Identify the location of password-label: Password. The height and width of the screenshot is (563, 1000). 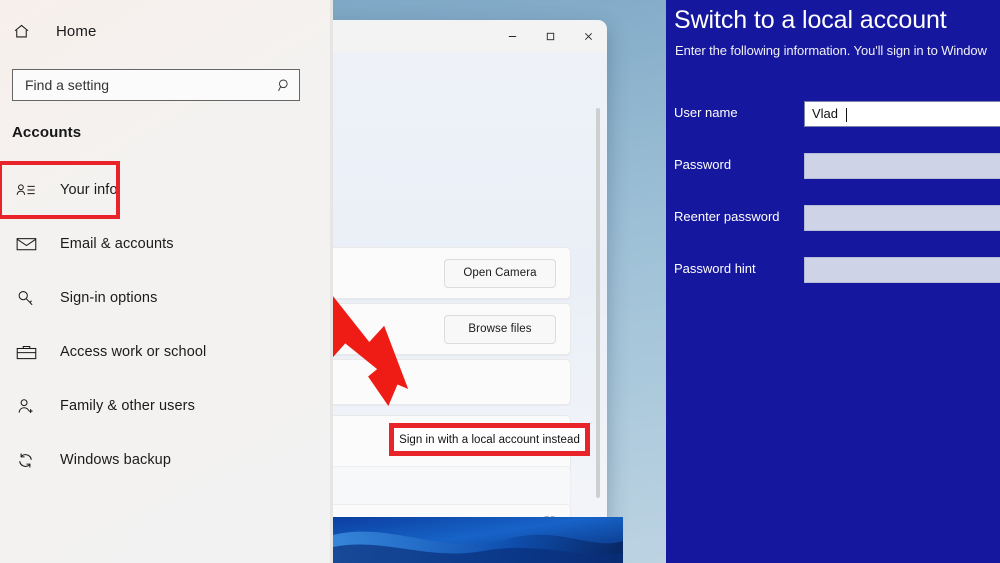
(703, 164).